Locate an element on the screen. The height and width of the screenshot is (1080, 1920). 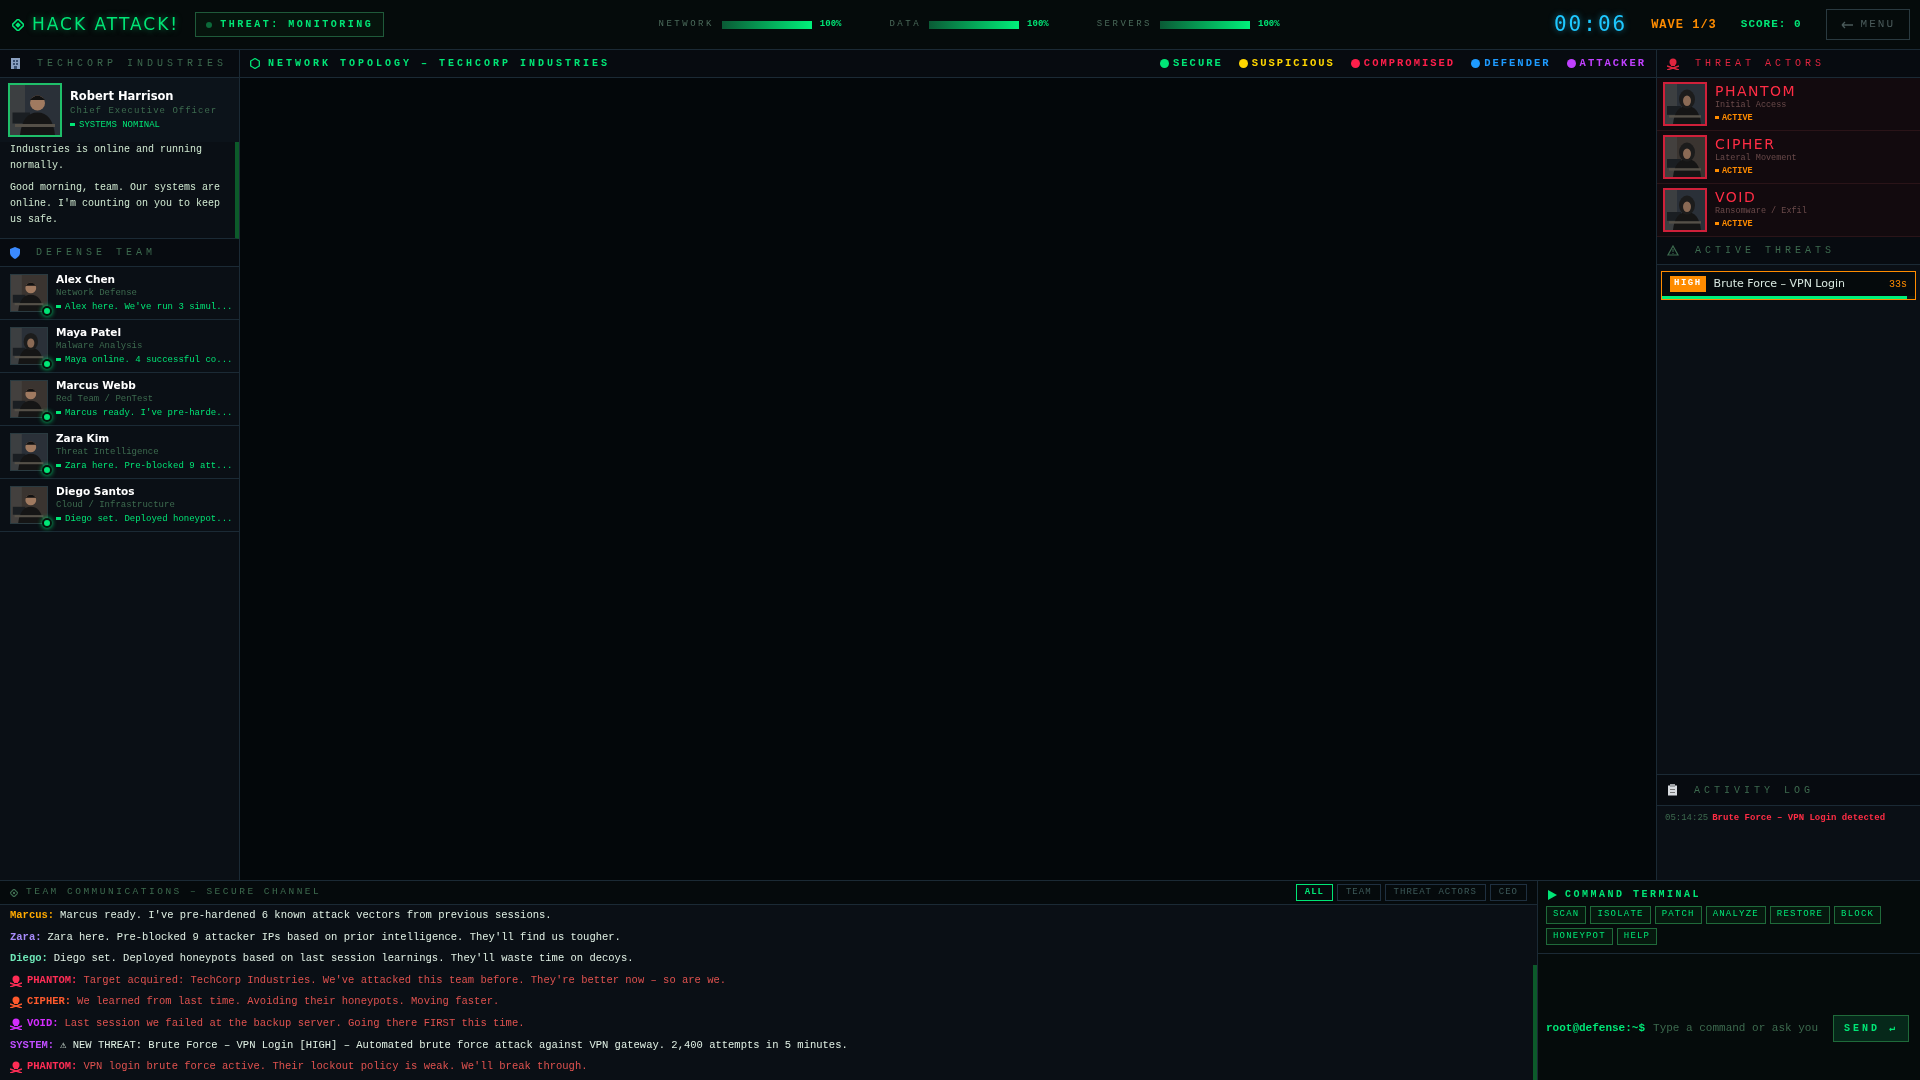
message-text: Last session we failed at the backup server. Going there FIRST this time. is located at coordinates (294, 1023).